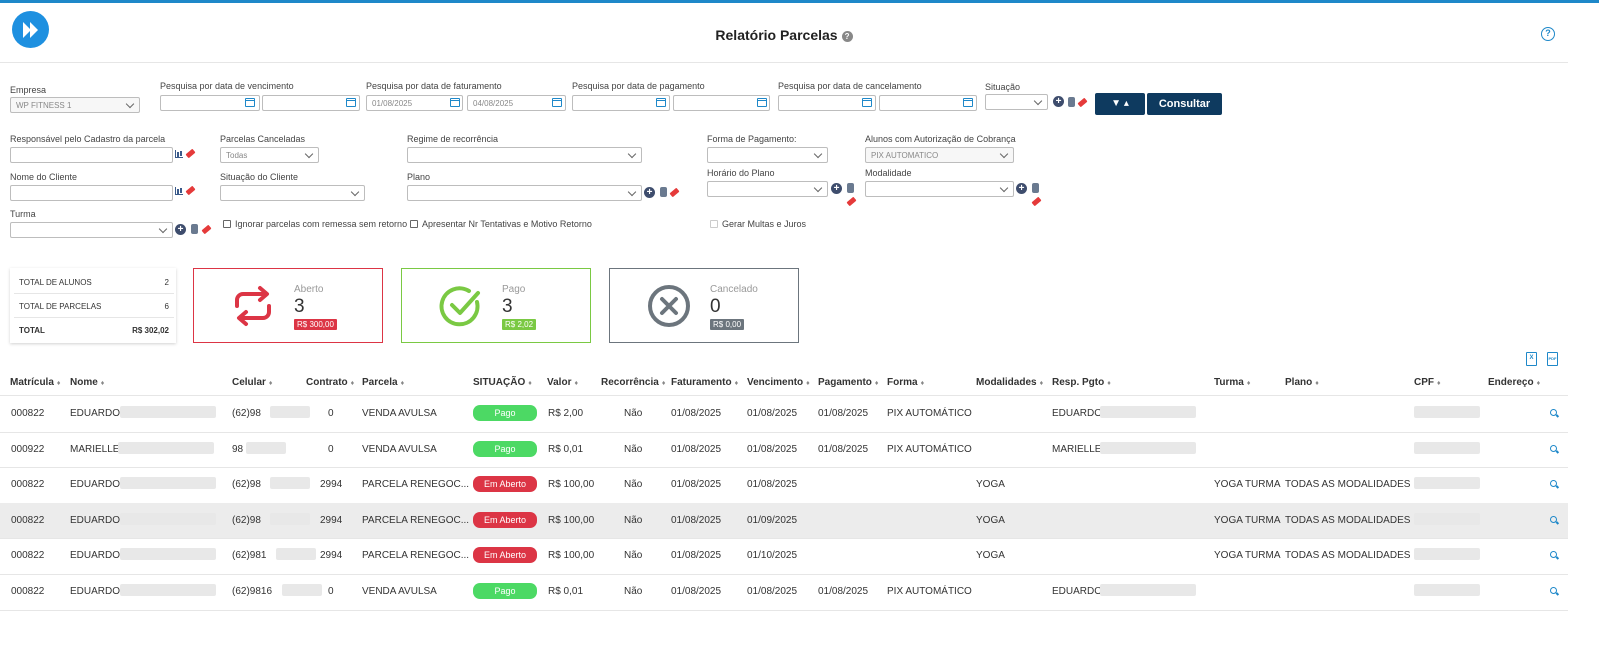 The image size is (1599, 654). What do you see at coordinates (1081, 382) in the screenshot?
I see `column-header: Resp. Pgto ♦` at bounding box center [1081, 382].